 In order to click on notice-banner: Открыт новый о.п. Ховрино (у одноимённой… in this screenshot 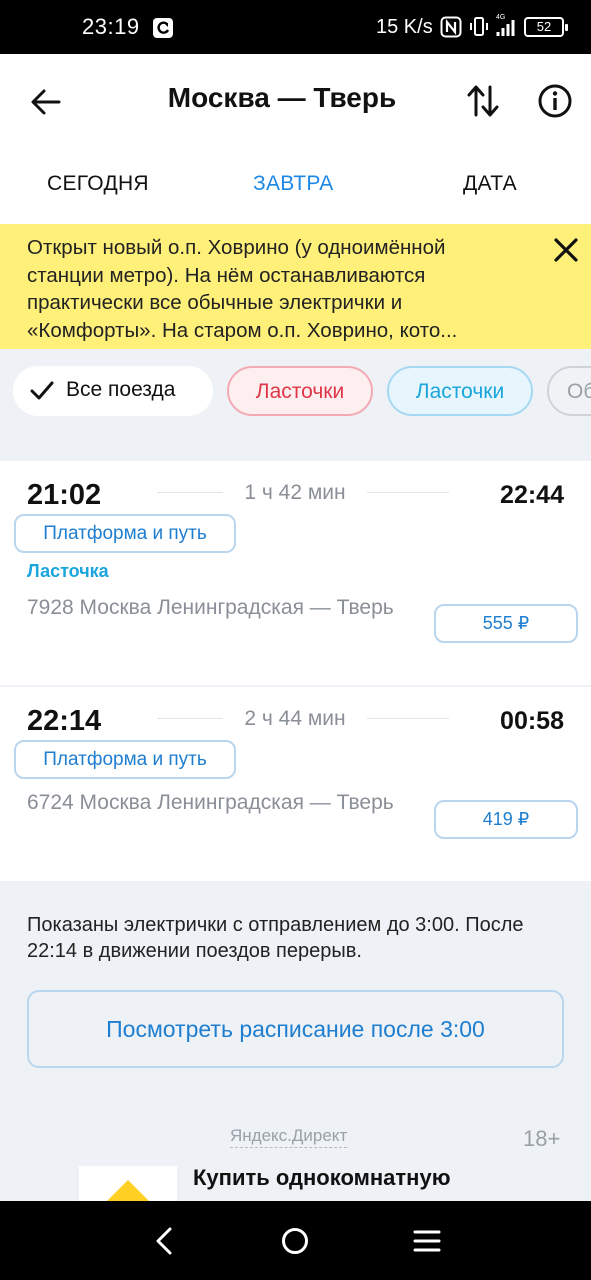, I will do `click(295, 286)`.